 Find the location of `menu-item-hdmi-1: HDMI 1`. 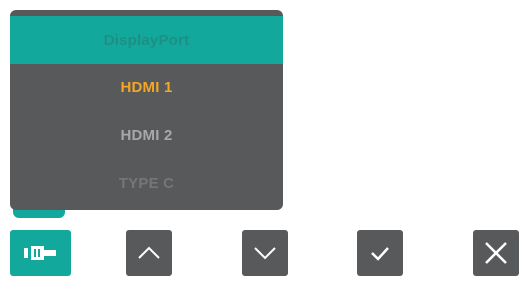

menu-item-hdmi-1: HDMI 1 is located at coordinates (146, 87).